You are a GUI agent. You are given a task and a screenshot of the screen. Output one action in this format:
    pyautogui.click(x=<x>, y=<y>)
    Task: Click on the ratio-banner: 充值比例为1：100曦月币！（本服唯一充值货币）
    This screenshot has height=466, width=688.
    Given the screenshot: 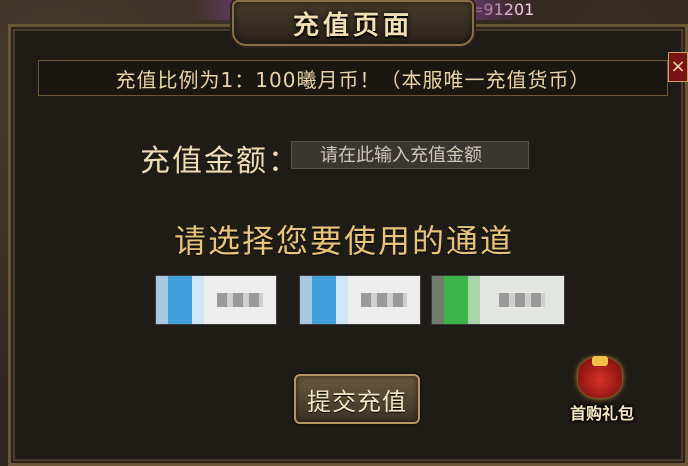 What is the action you would take?
    pyautogui.click(x=353, y=78)
    